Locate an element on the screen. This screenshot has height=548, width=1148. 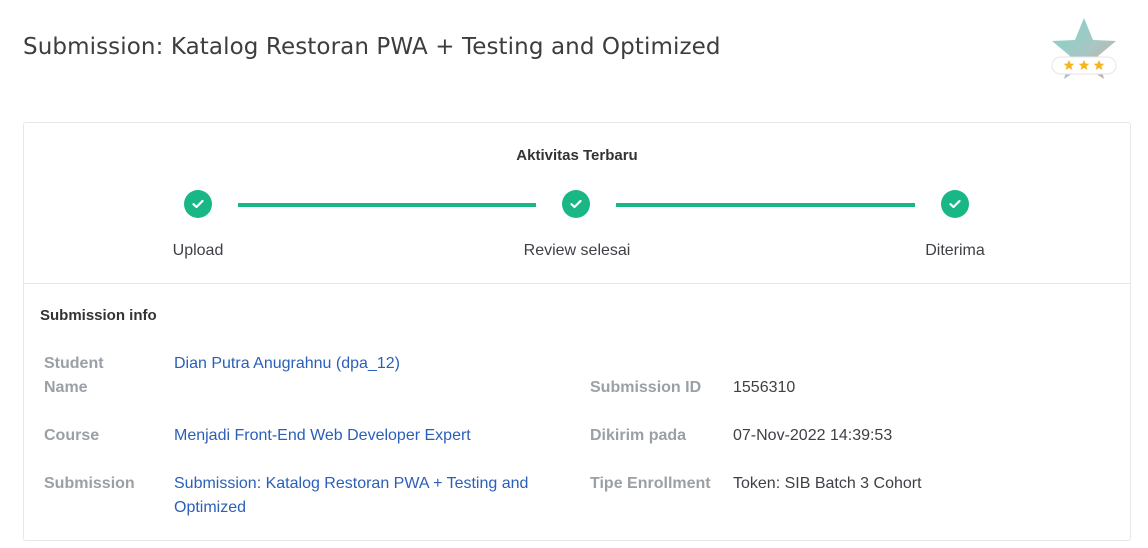
submission-label: Submission is located at coordinates (89, 483).